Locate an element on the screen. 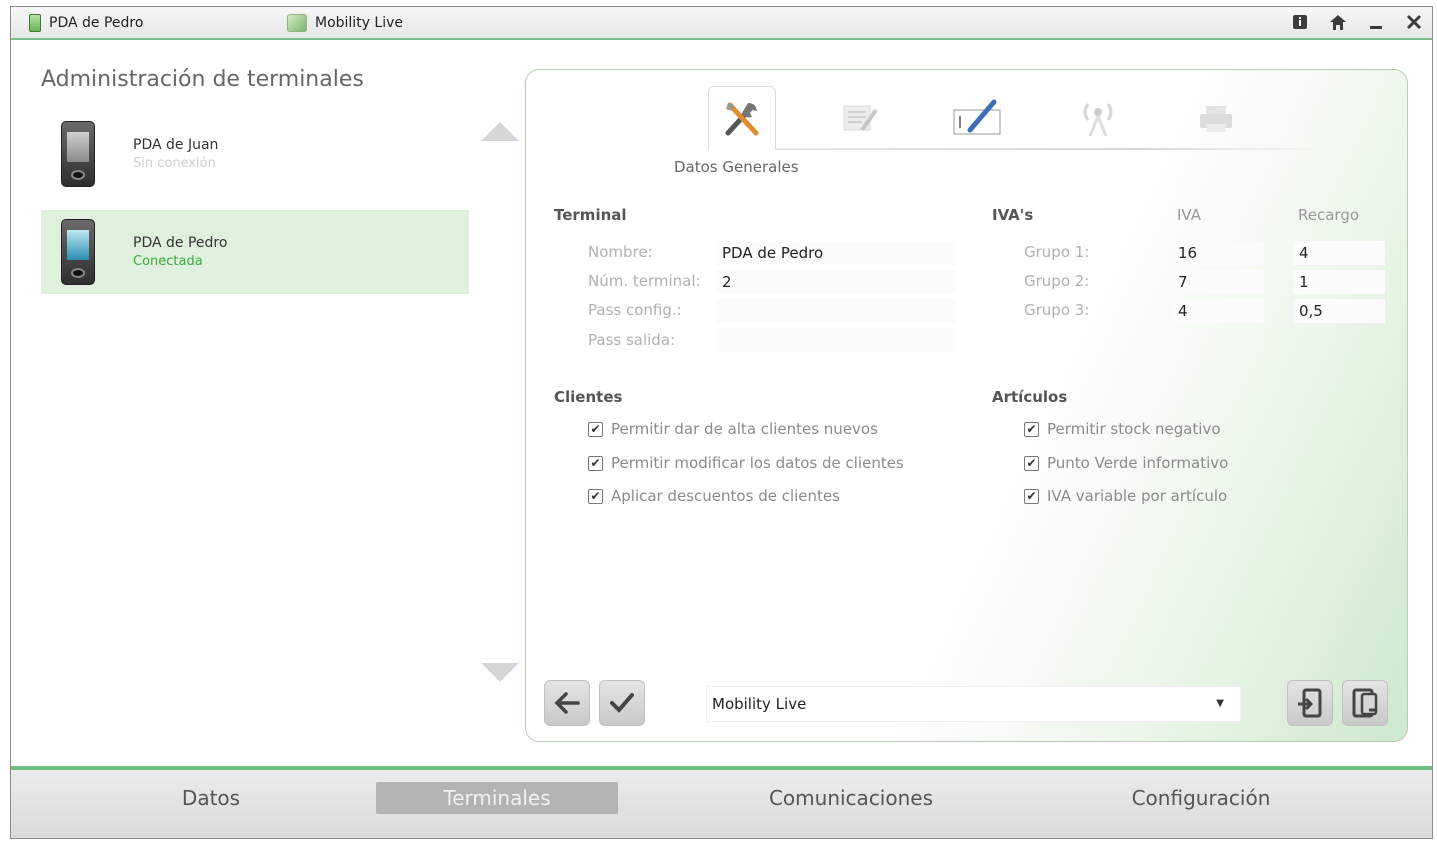  printer-icon is located at coordinates (1216, 119).